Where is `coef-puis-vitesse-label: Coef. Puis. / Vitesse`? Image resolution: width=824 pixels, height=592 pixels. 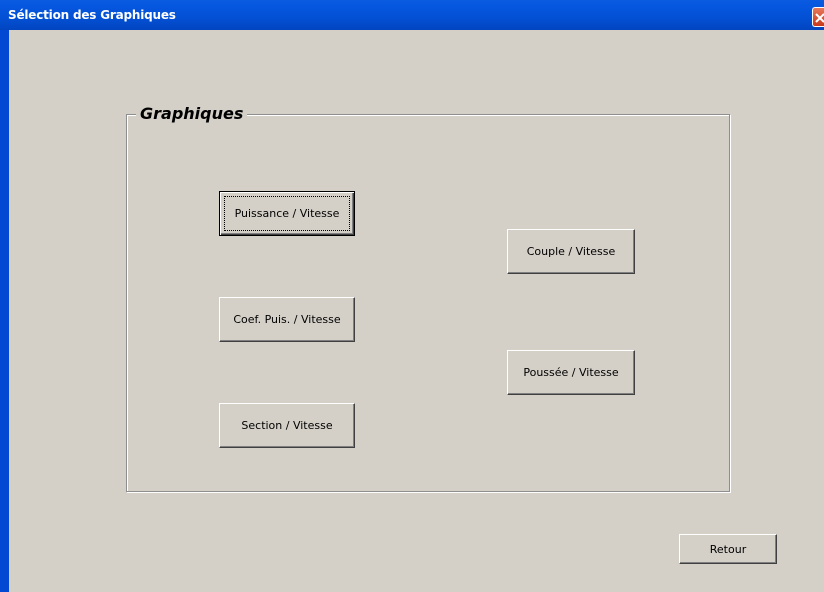
coef-puis-vitesse-label: Coef. Puis. / Vitesse is located at coordinates (287, 319).